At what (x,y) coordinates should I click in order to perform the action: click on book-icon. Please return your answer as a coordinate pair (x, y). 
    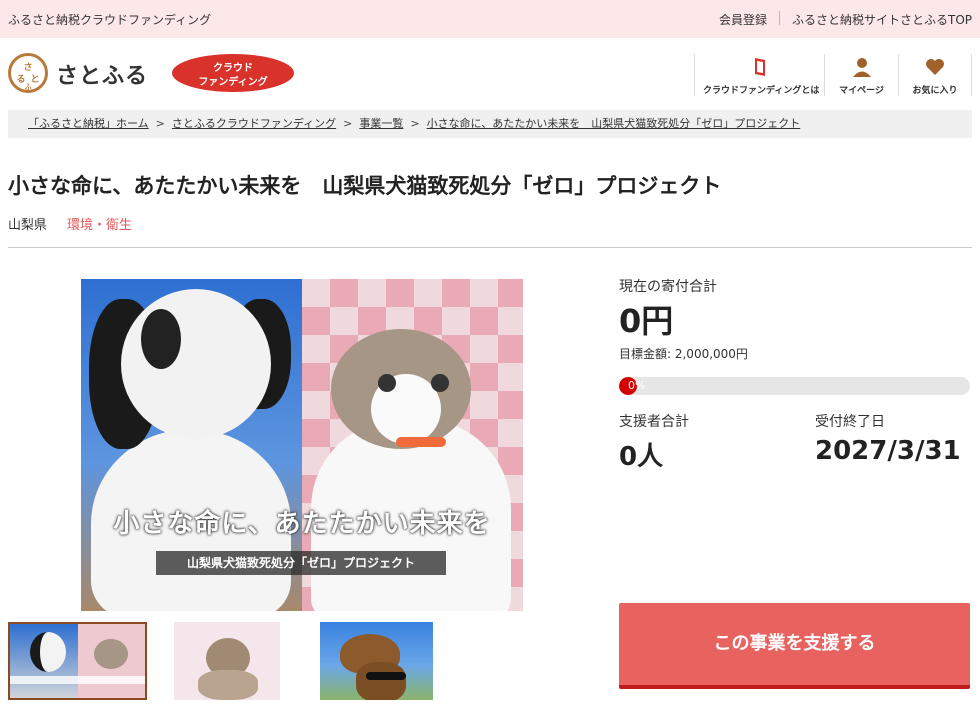
    Looking at the image, I should click on (760, 67).